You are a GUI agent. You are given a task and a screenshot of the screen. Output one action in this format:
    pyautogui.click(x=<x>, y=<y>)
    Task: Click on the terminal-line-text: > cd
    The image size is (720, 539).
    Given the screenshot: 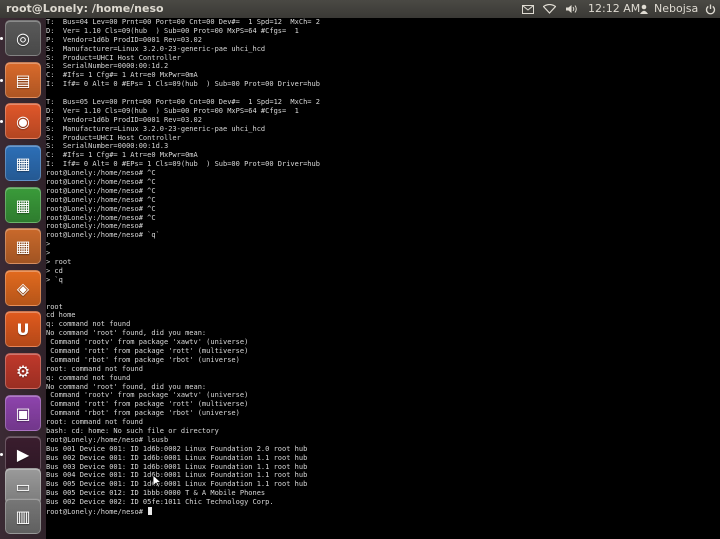 What is the action you would take?
    pyautogui.click(x=54, y=270)
    